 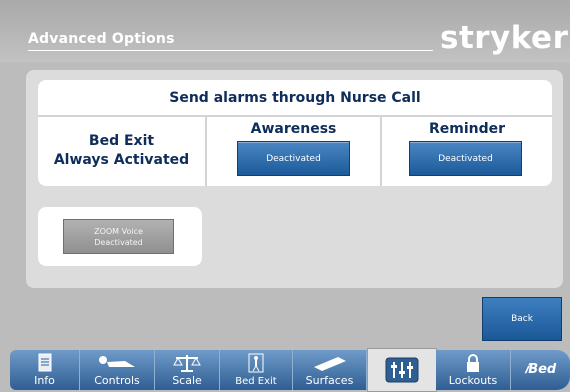 What do you see at coordinates (187, 380) in the screenshot?
I see `tab-label: Scale` at bounding box center [187, 380].